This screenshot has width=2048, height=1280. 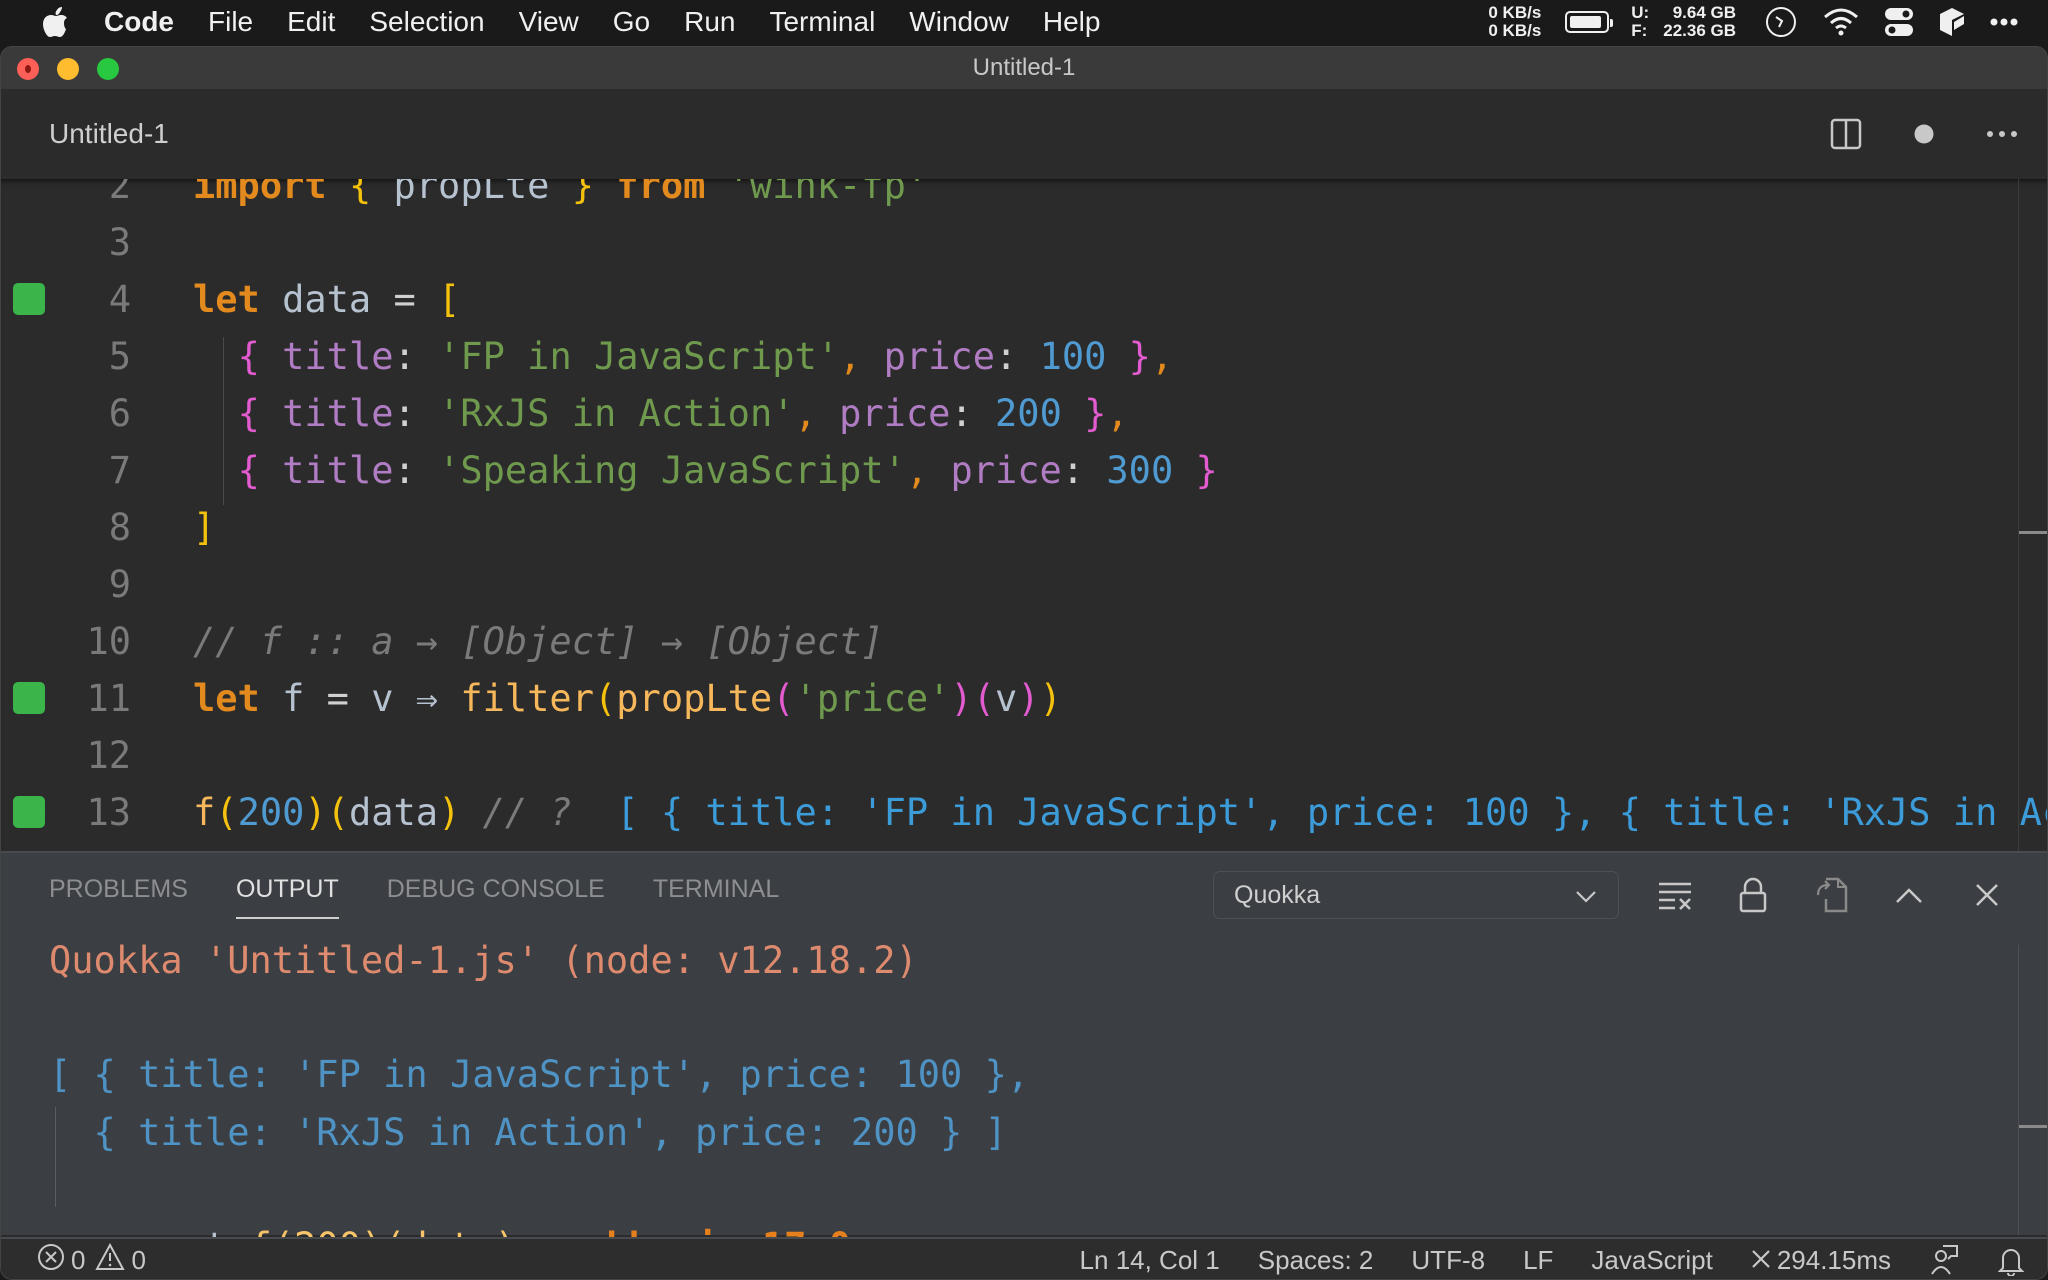 What do you see at coordinates (91, 1258) in the screenshot?
I see `problems-summary: 0 0` at bounding box center [91, 1258].